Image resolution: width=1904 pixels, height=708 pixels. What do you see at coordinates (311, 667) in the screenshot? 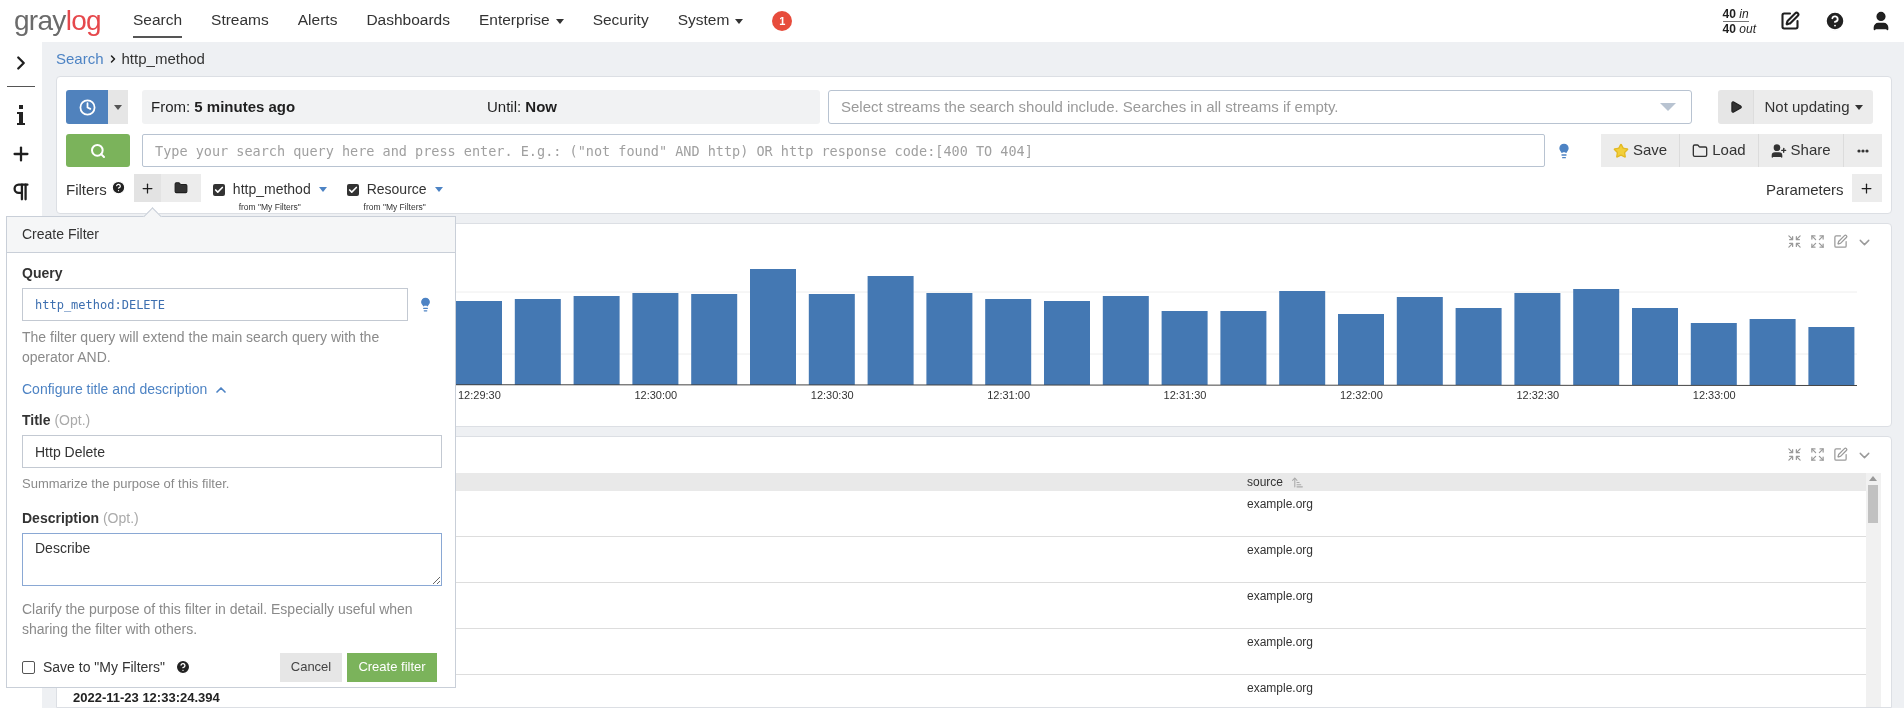
I see `cancel-button: Cancel` at bounding box center [311, 667].